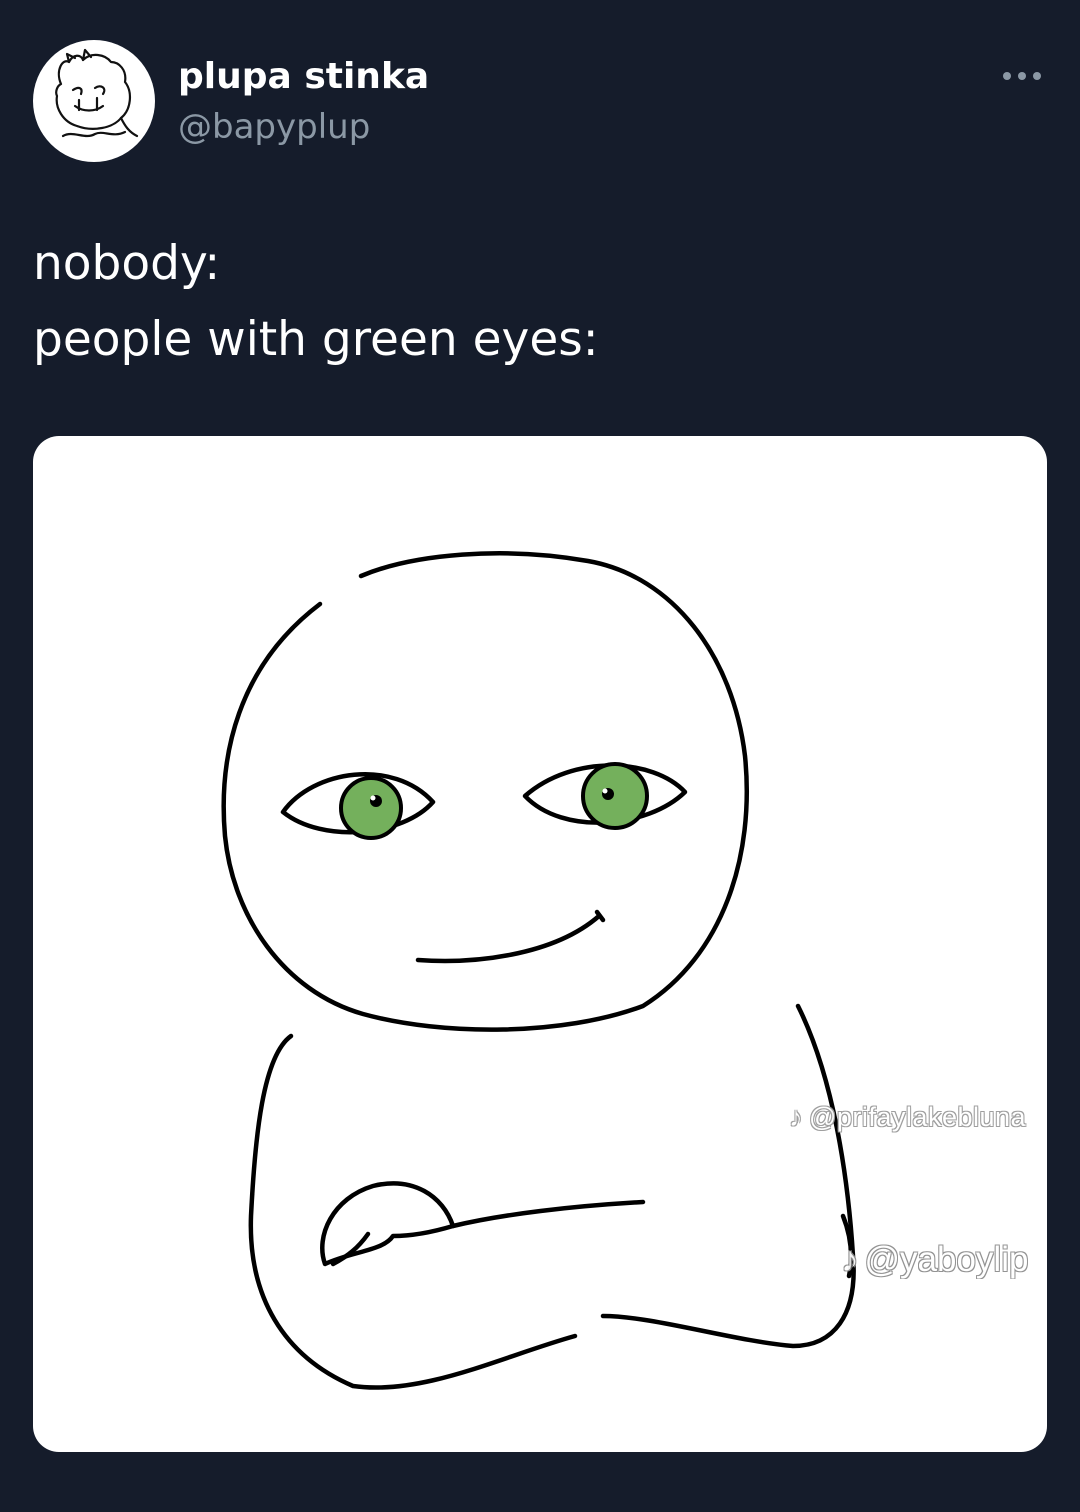 The height and width of the screenshot is (1512, 1080). I want to click on more-horizontal-icon, so click(1022, 76).